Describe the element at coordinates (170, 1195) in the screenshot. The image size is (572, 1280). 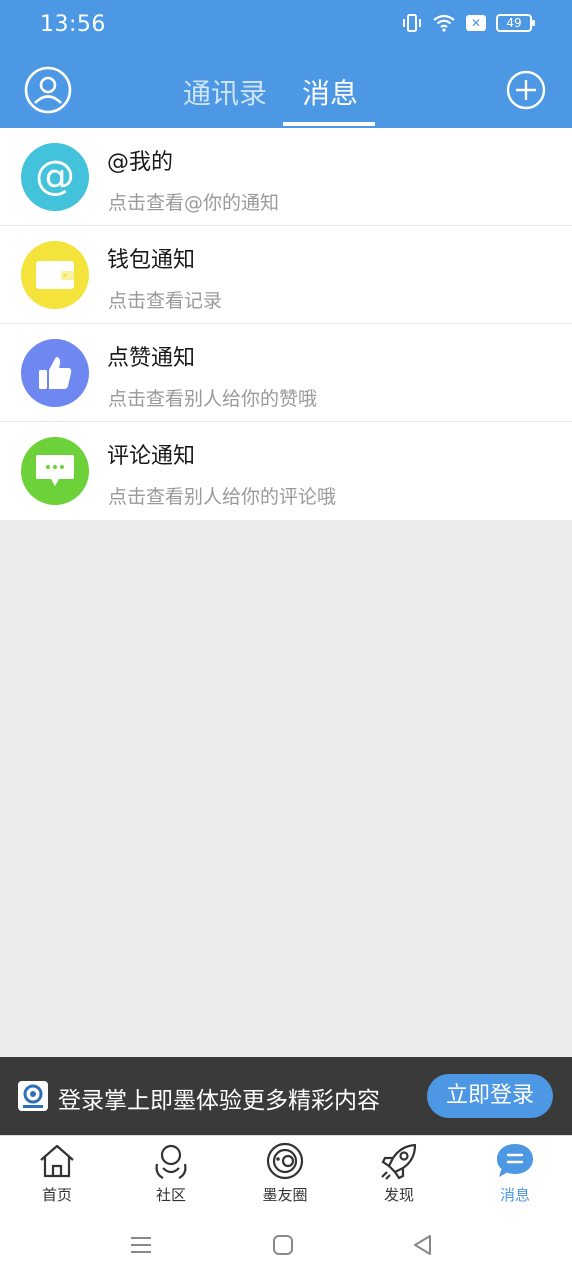
I see `tabbar-label: 社区` at that location.